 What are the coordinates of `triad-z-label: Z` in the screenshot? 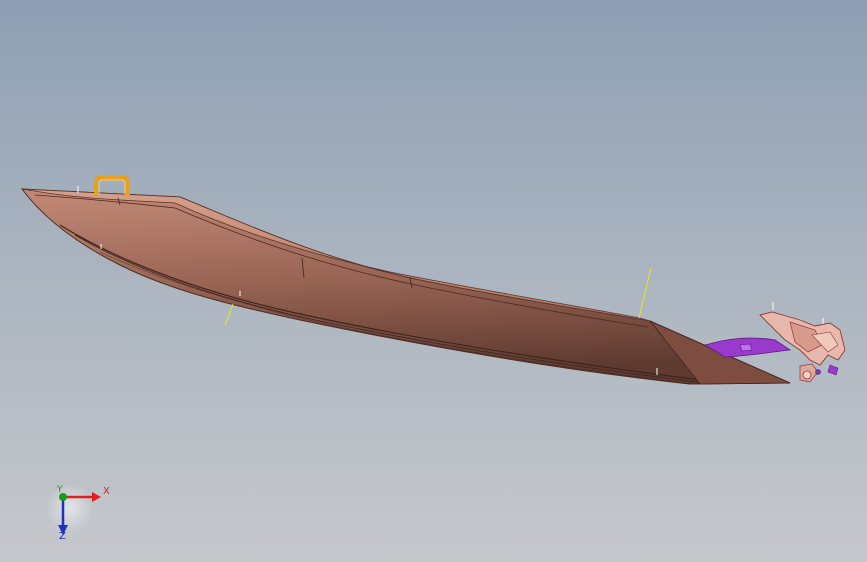 It's located at (62, 536).